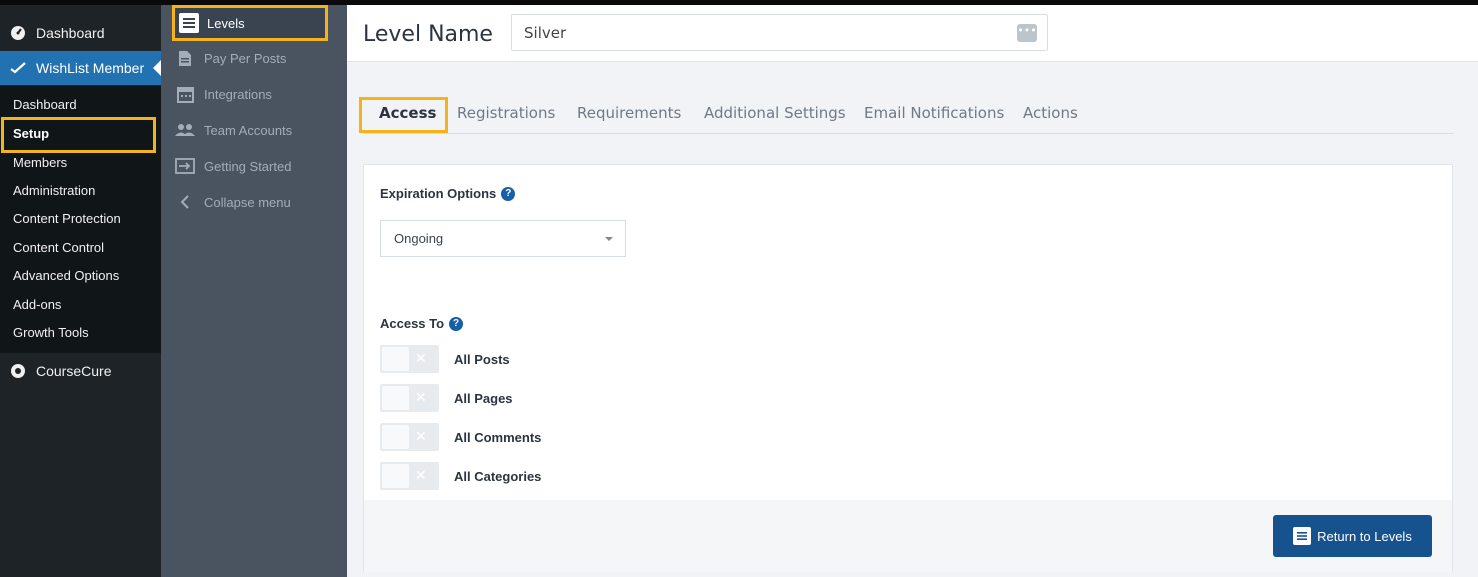 The image size is (1478, 577). What do you see at coordinates (185, 166) in the screenshot?
I see `sign-in-arrow-icon` at bounding box center [185, 166].